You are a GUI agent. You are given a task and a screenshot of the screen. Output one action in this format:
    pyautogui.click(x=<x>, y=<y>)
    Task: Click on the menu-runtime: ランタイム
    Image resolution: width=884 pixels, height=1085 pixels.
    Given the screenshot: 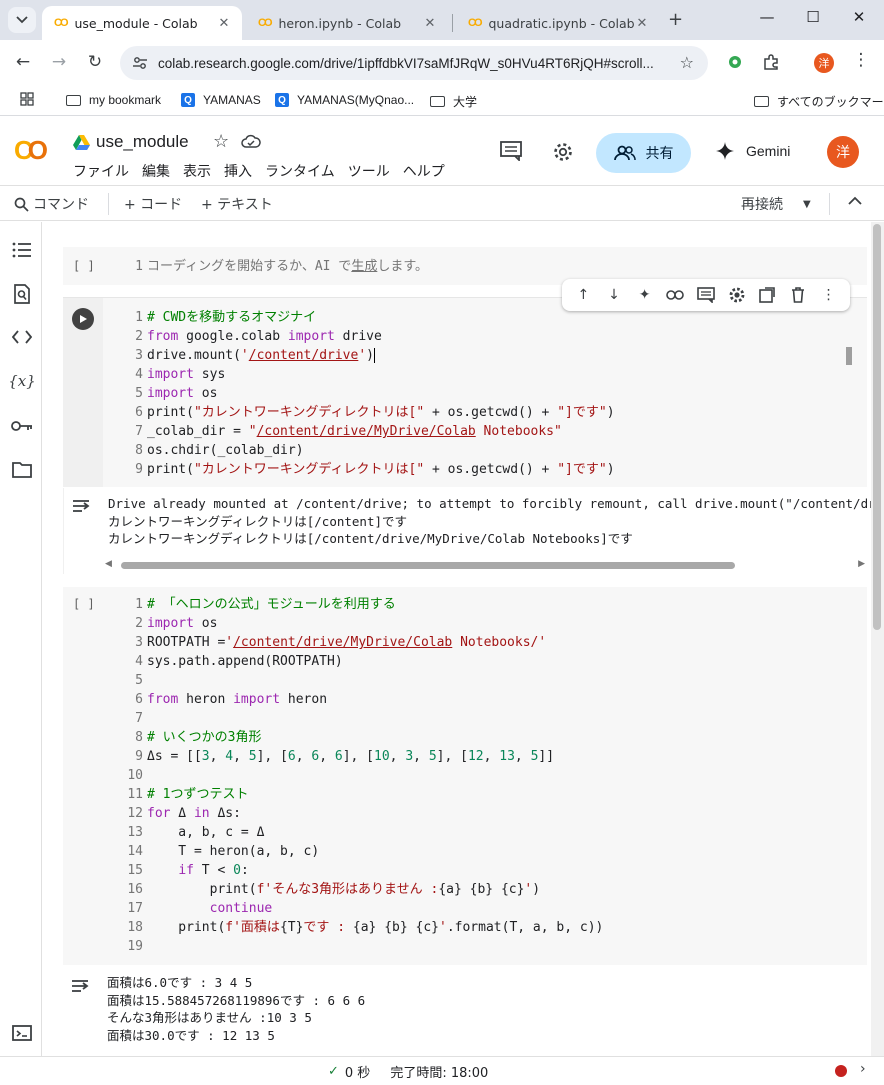 What is the action you would take?
    pyautogui.click(x=300, y=171)
    